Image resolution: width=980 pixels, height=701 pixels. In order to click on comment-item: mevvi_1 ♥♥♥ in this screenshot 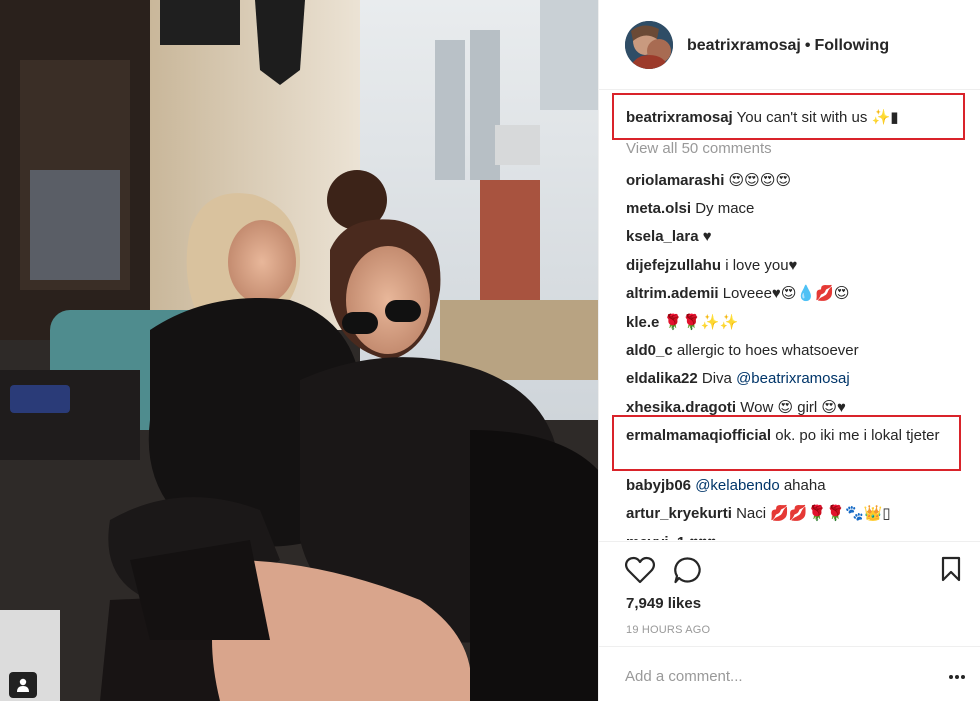, I will do `click(798, 536)`.